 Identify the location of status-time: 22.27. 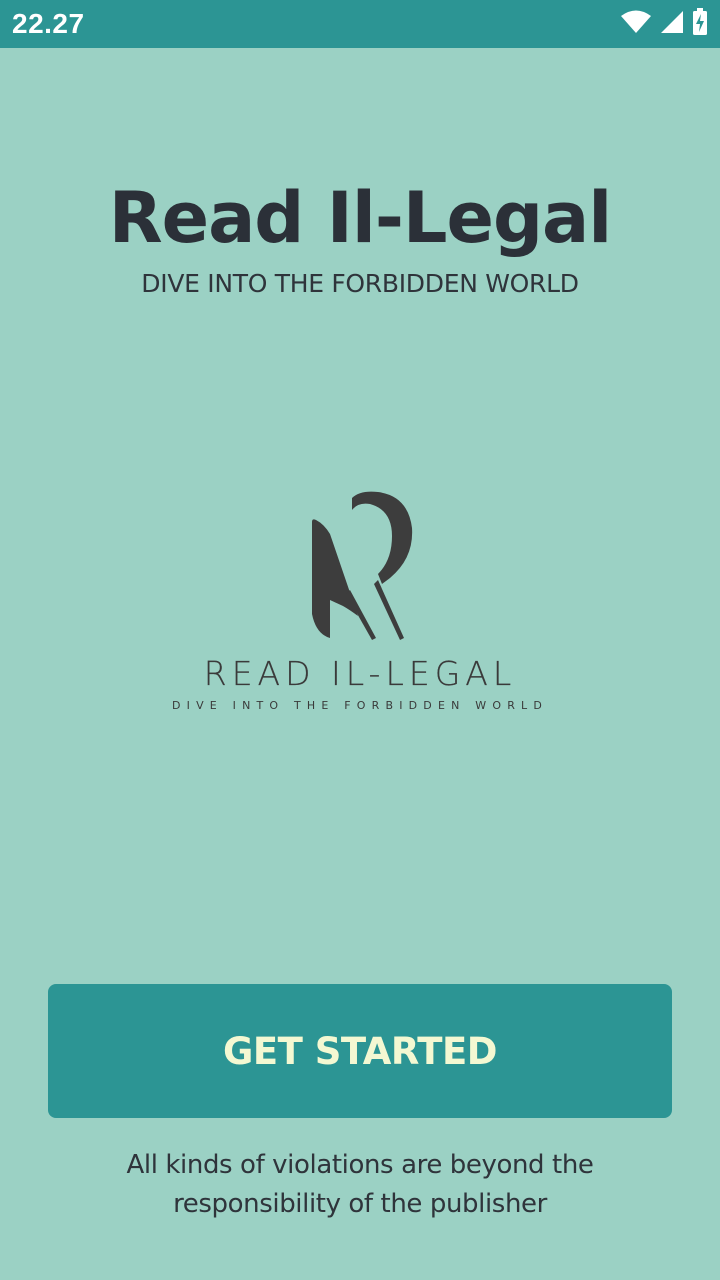
(48, 23).